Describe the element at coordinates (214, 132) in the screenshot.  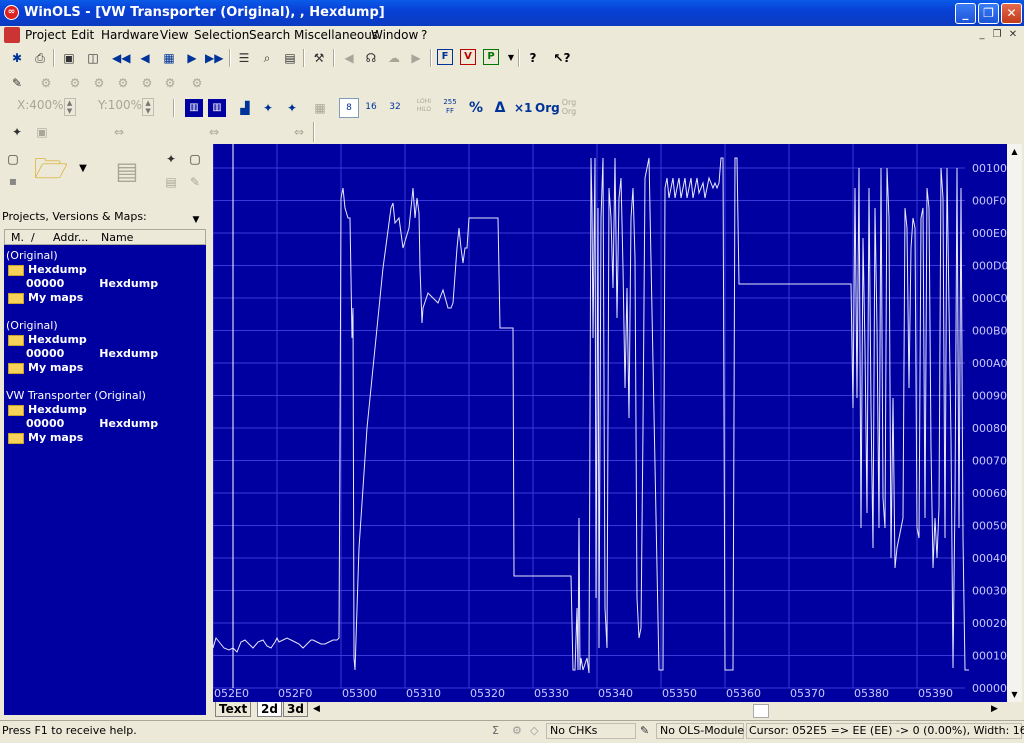
I see `align2-icon: ⇔` at that location.